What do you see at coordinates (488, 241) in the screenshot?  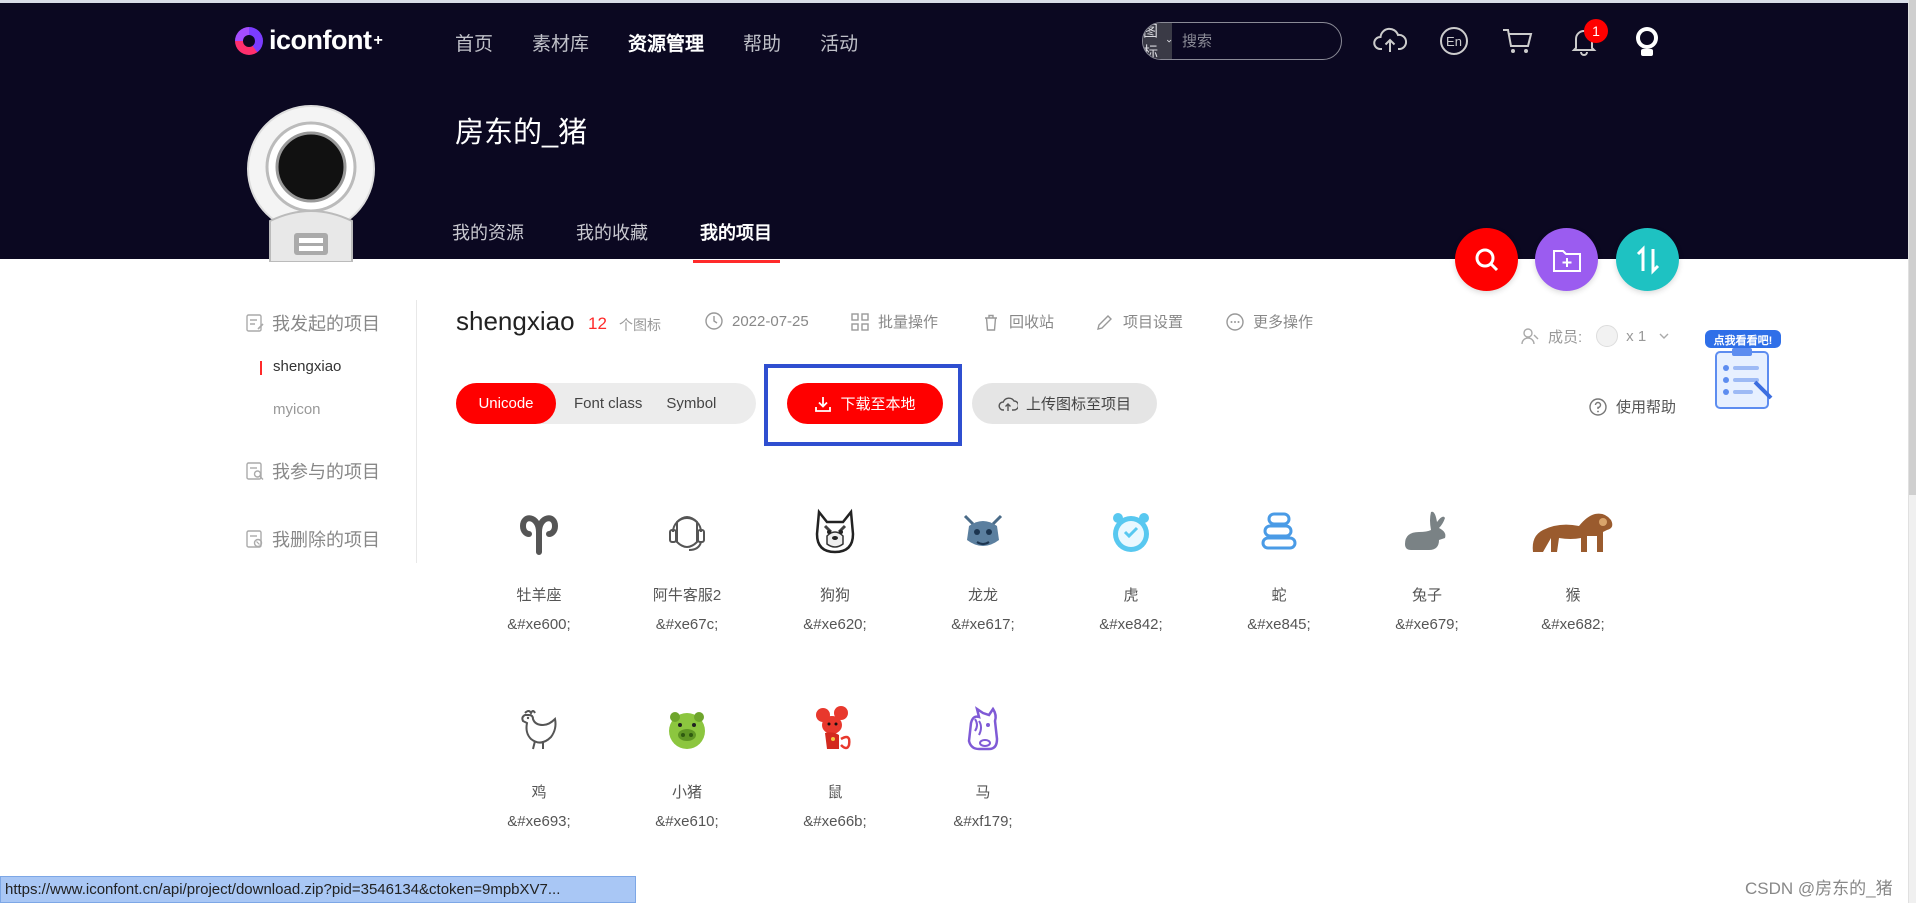 I see `tab-my-resources: 我的资源` at bounding box center [488, 241].